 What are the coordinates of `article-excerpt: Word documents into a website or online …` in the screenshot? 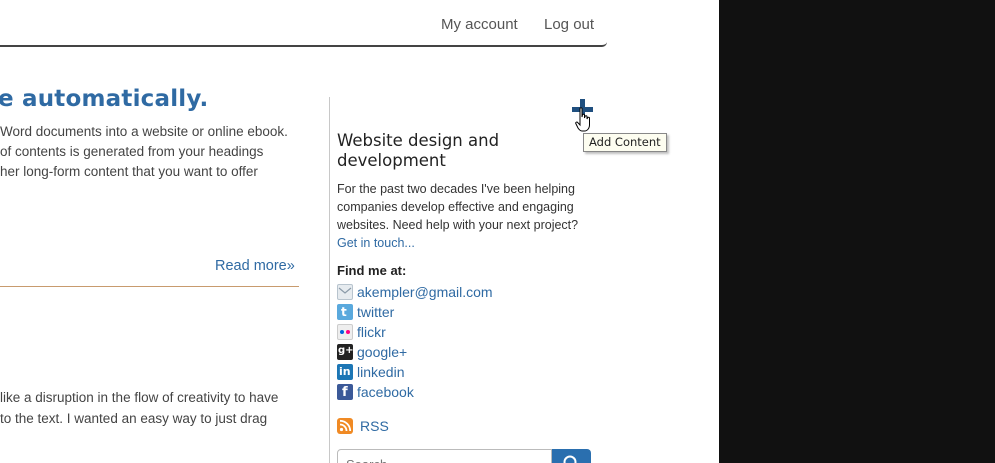 It's located at (155, 152).